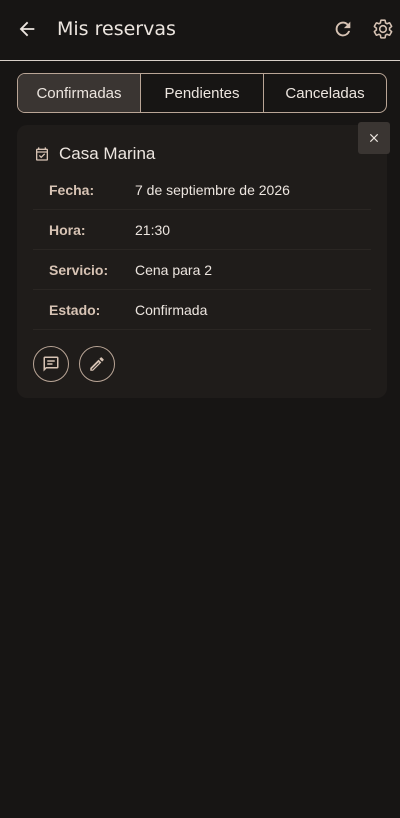 The image size is (400, 818). I want to click on tab-canceladas: Canceladas, so click(325, 93).